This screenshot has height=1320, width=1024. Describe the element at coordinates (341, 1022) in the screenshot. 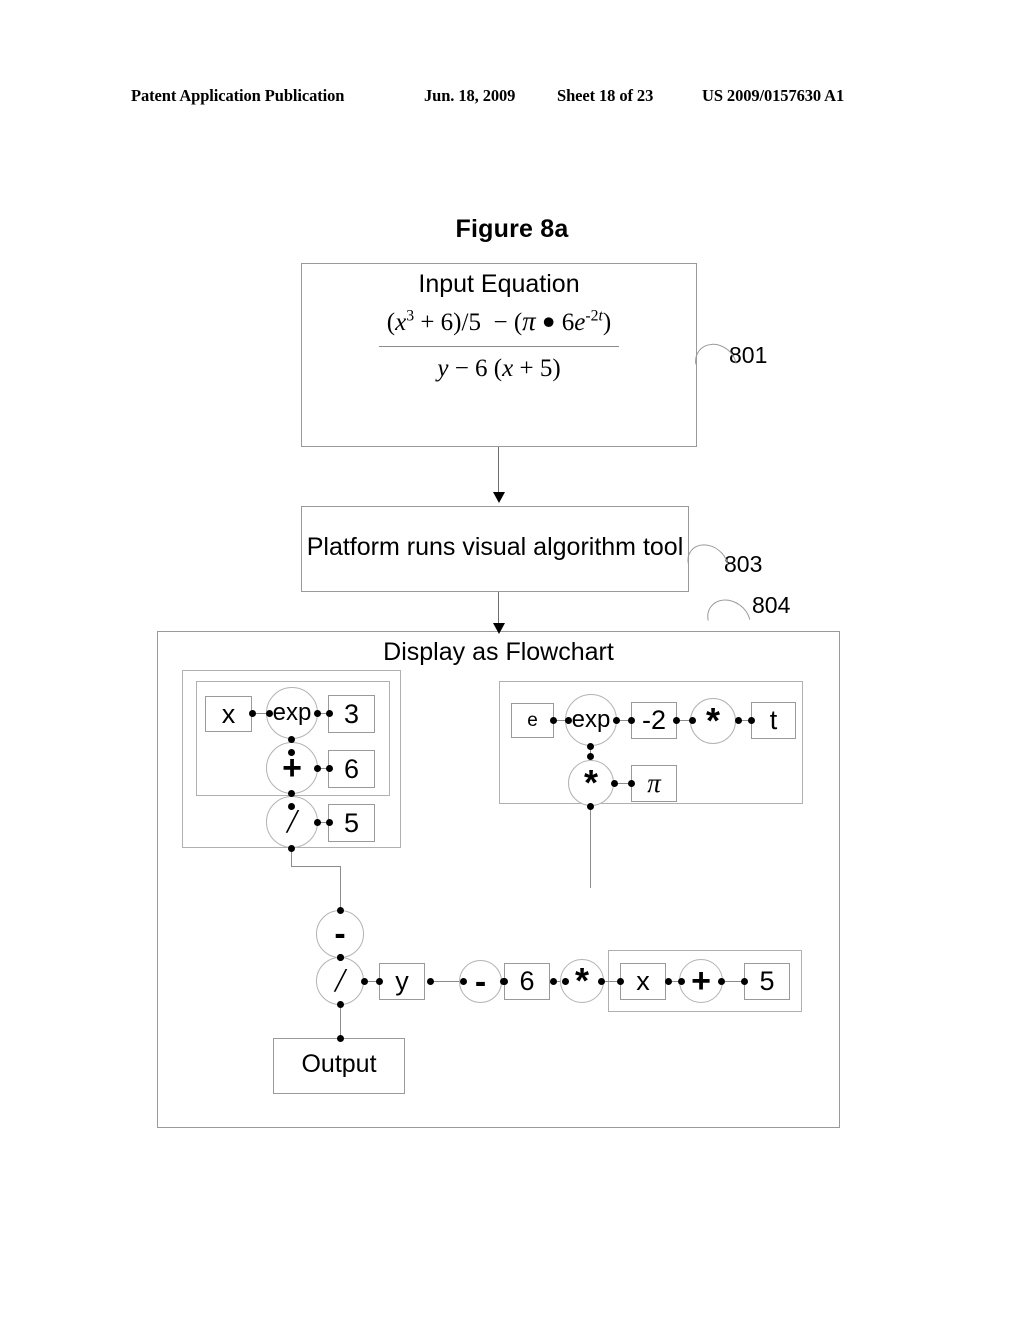

I see `wire-divide-to-output` at that location.